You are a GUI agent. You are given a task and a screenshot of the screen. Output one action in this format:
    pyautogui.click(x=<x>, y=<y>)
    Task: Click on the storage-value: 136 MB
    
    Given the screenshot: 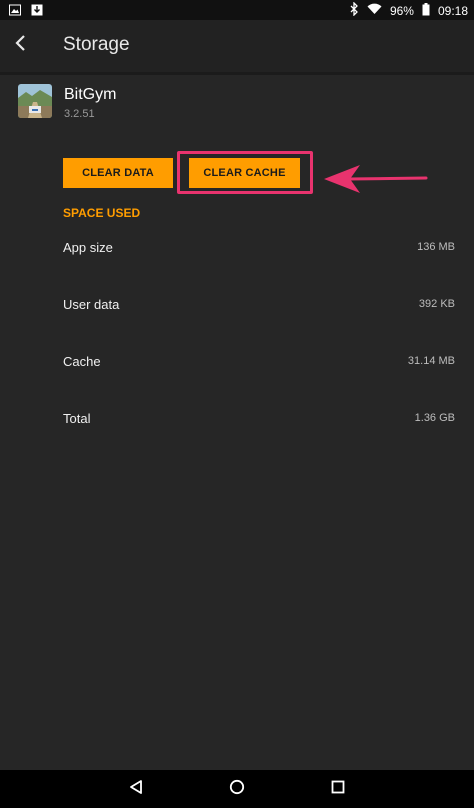 What is the action you would take?
    pyautogui.click(x=436, y=247)
    